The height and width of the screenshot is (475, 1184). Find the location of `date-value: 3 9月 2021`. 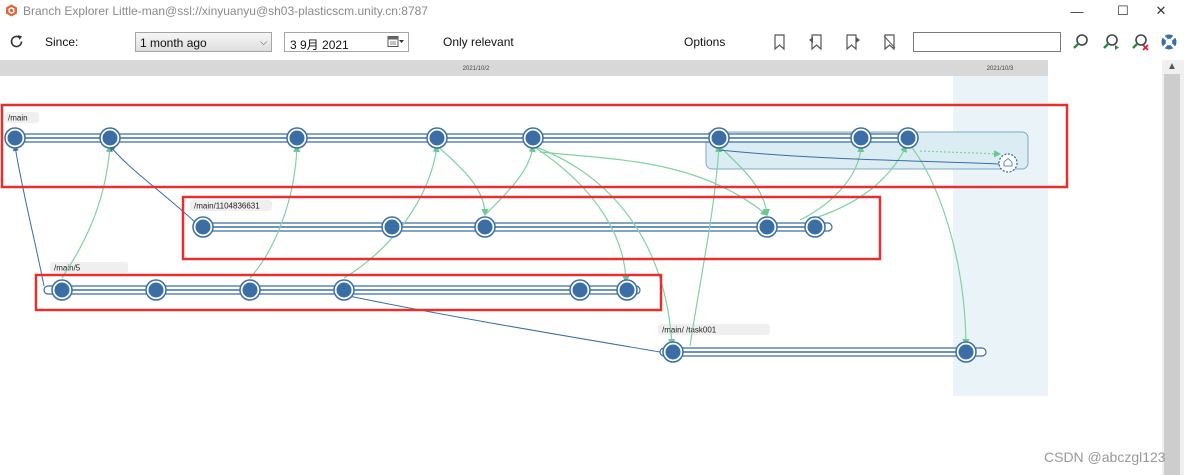

date-value: 3 9月 2021 is located at coordinates (319, 45).